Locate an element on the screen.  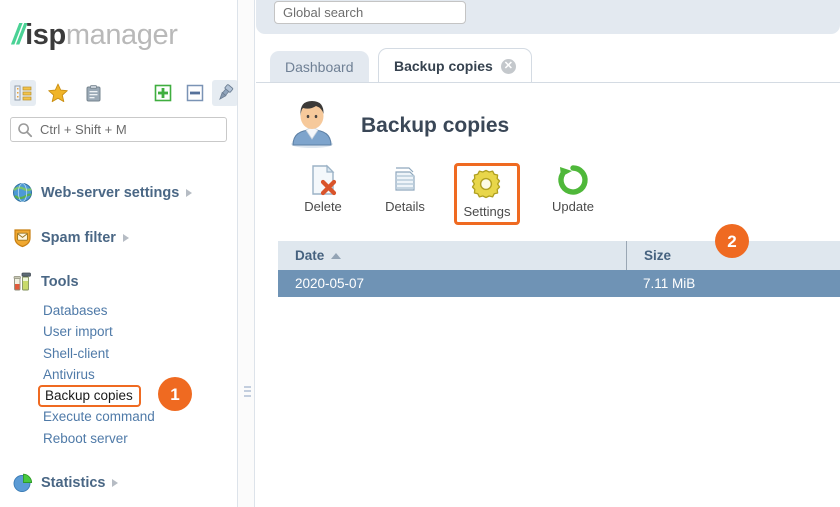
refresh-icon is located at coordinates (573, 180).